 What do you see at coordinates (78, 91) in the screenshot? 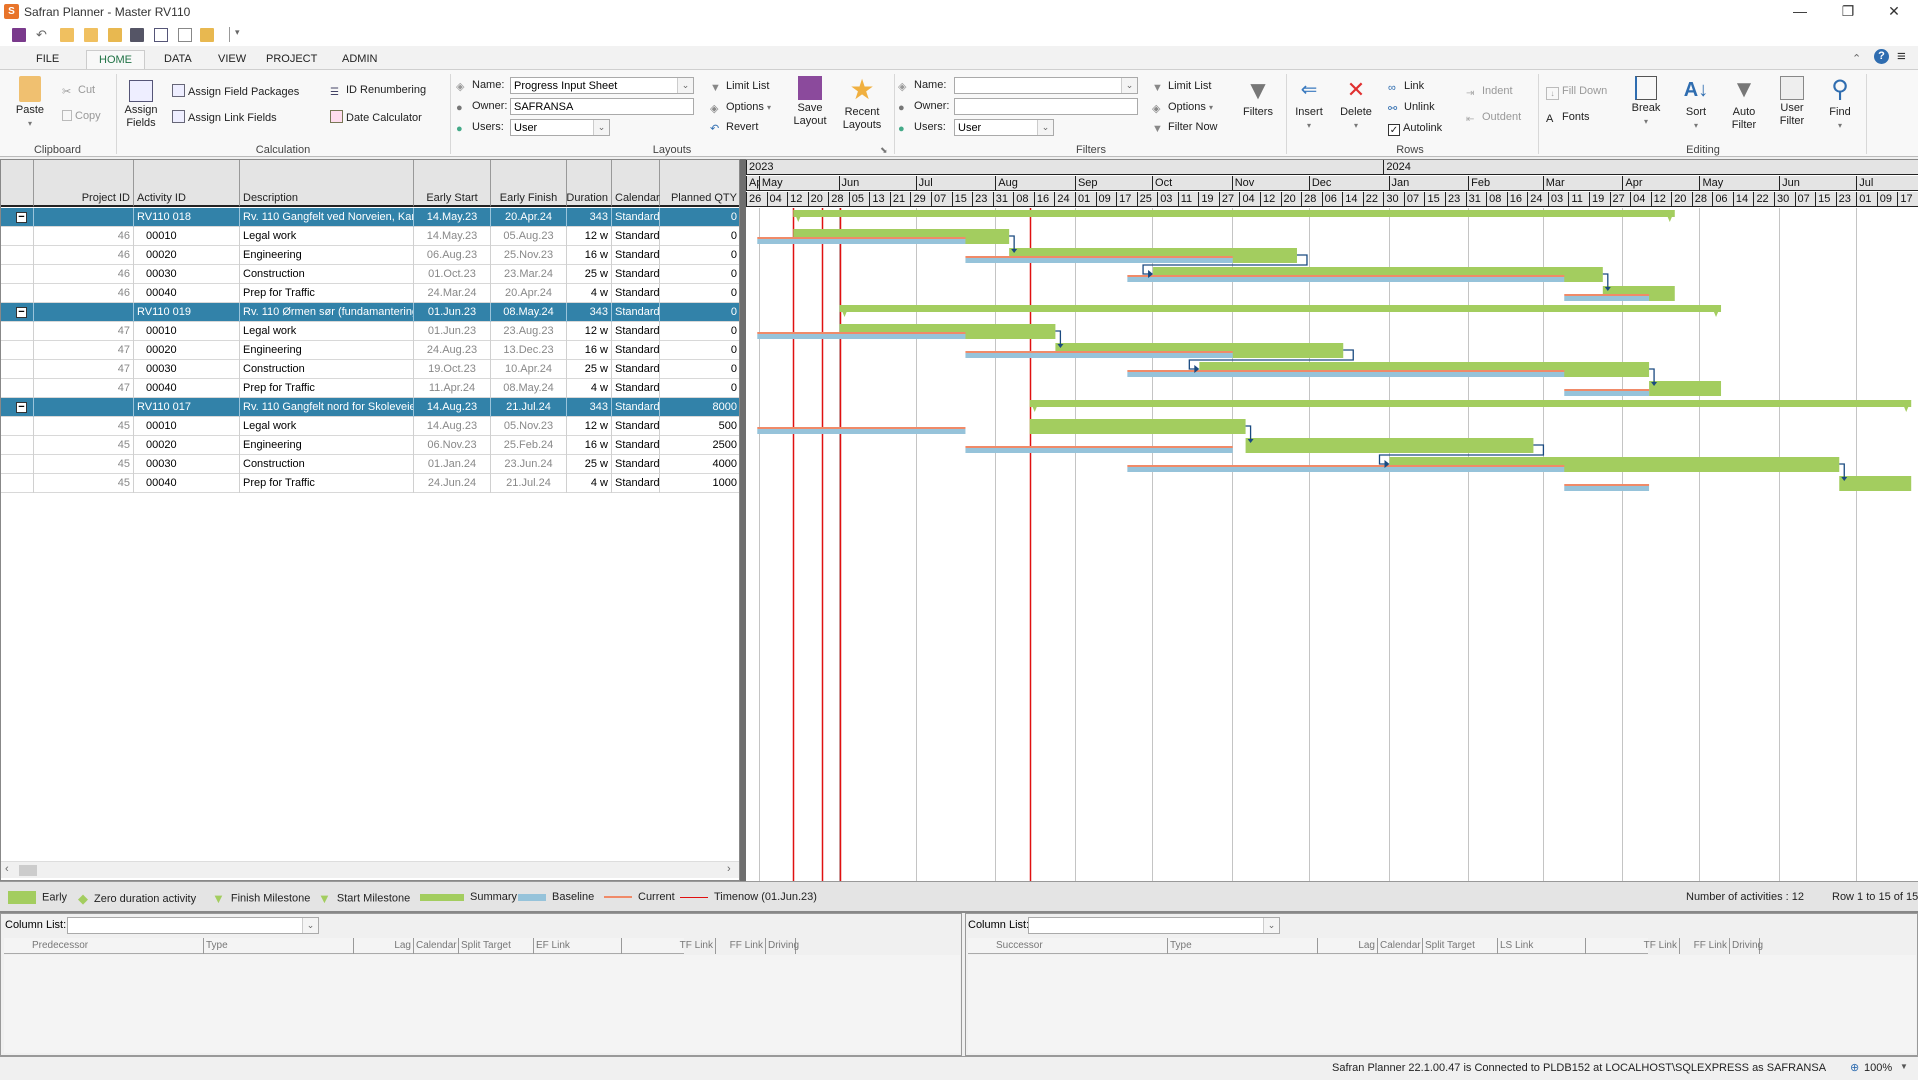
I see `cut-button: ✂ Cut` at bounding box center [78, 91].